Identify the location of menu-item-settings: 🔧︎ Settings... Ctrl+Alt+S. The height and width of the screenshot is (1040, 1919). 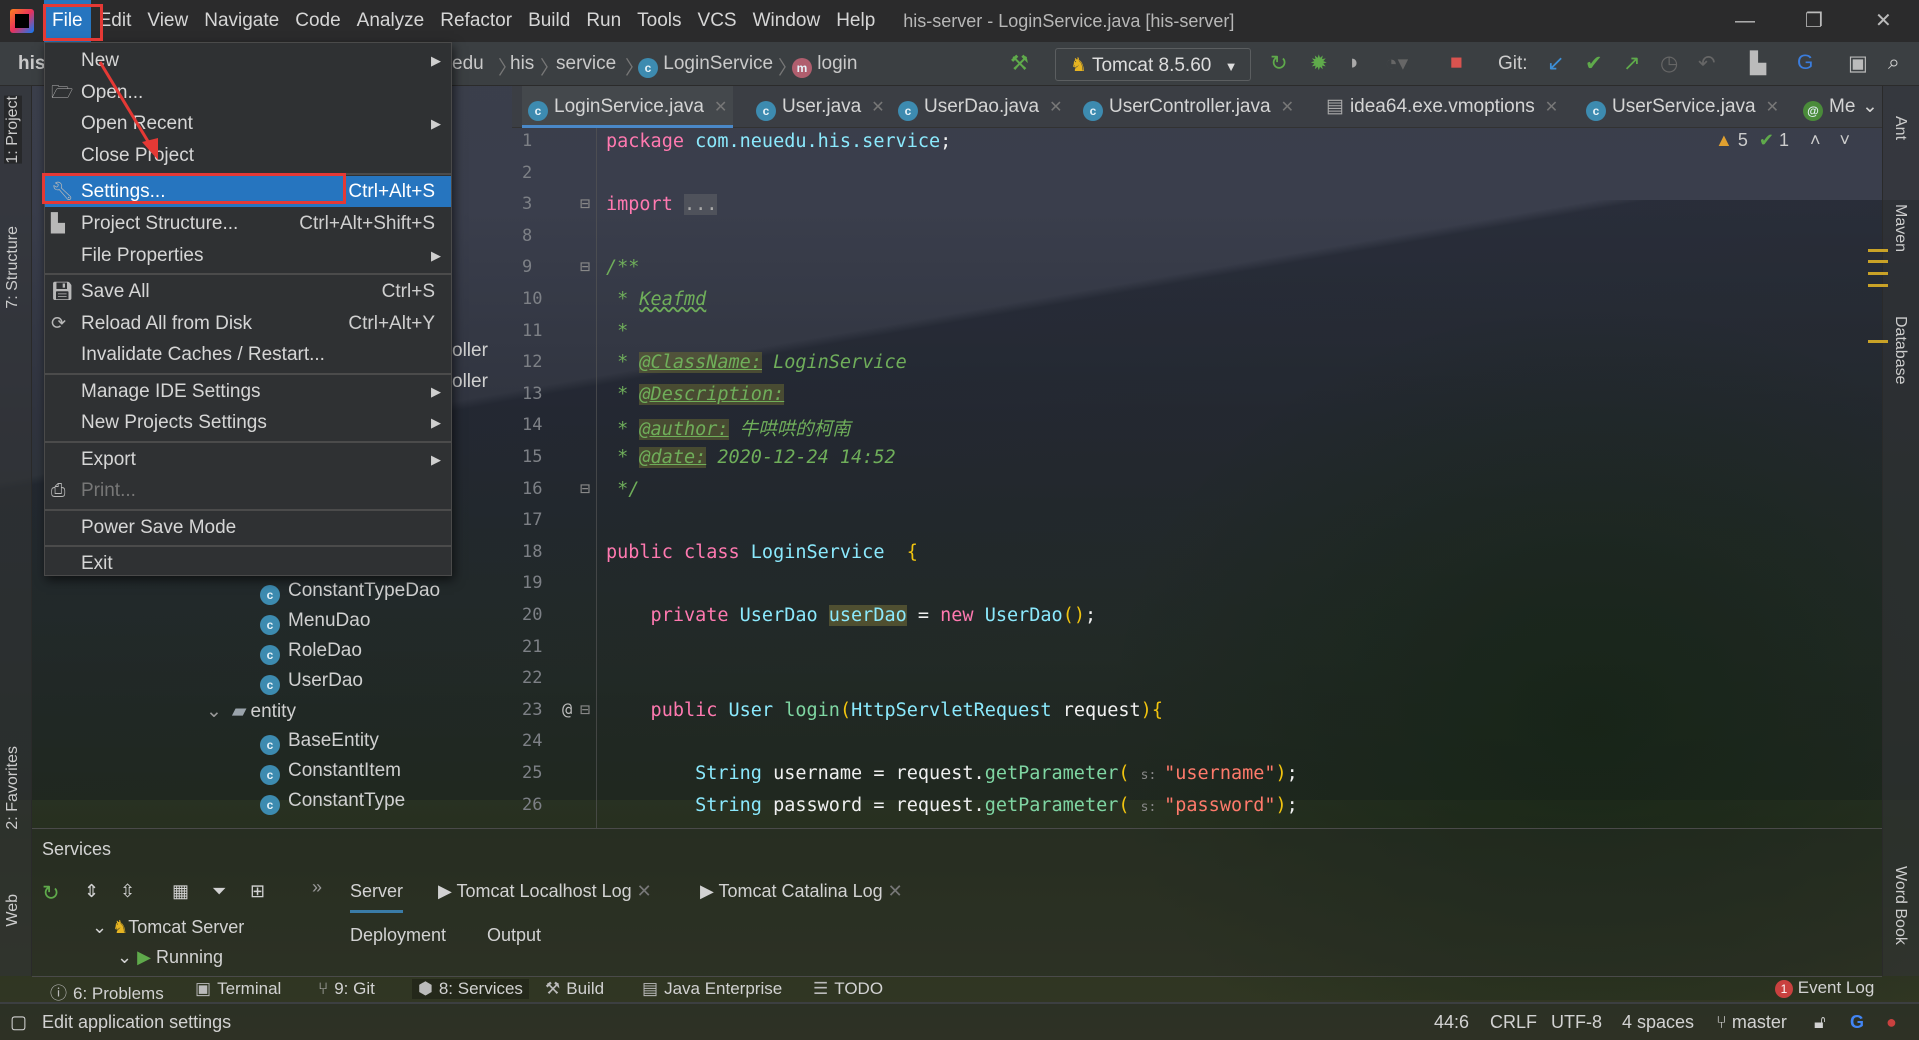
(248, 191).